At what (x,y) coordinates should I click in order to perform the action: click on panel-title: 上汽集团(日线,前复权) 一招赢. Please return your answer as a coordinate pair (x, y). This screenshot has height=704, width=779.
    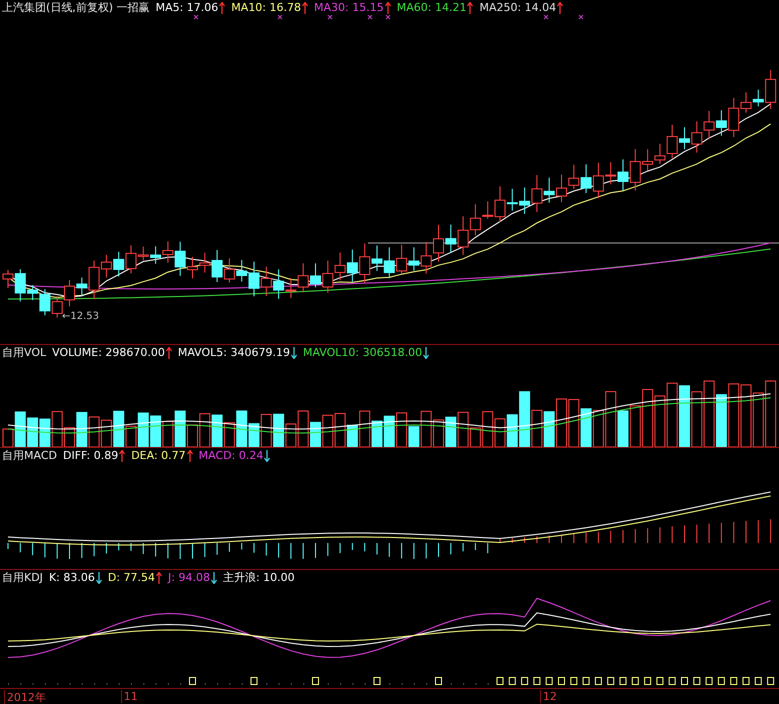
    Looking at the image, I should click on (76, 7).